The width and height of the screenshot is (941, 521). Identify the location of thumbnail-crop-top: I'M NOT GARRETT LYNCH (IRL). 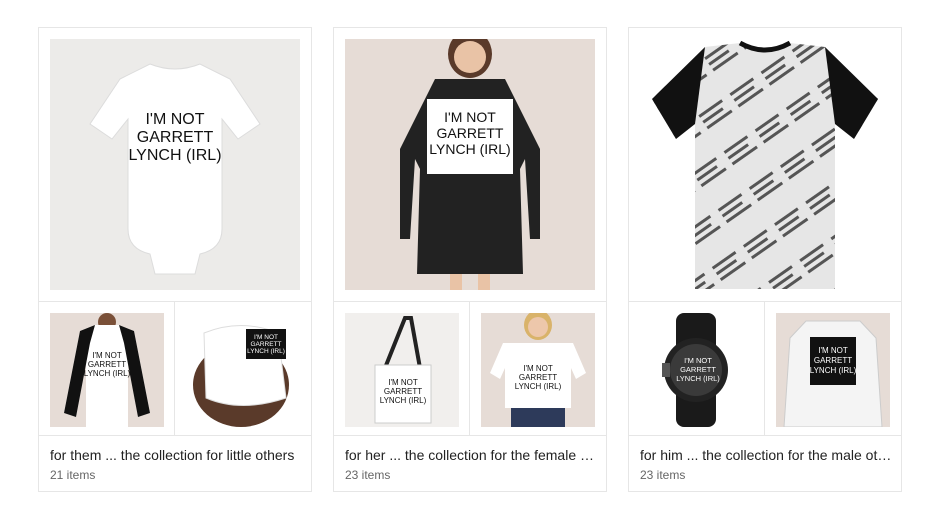
(538, 368).